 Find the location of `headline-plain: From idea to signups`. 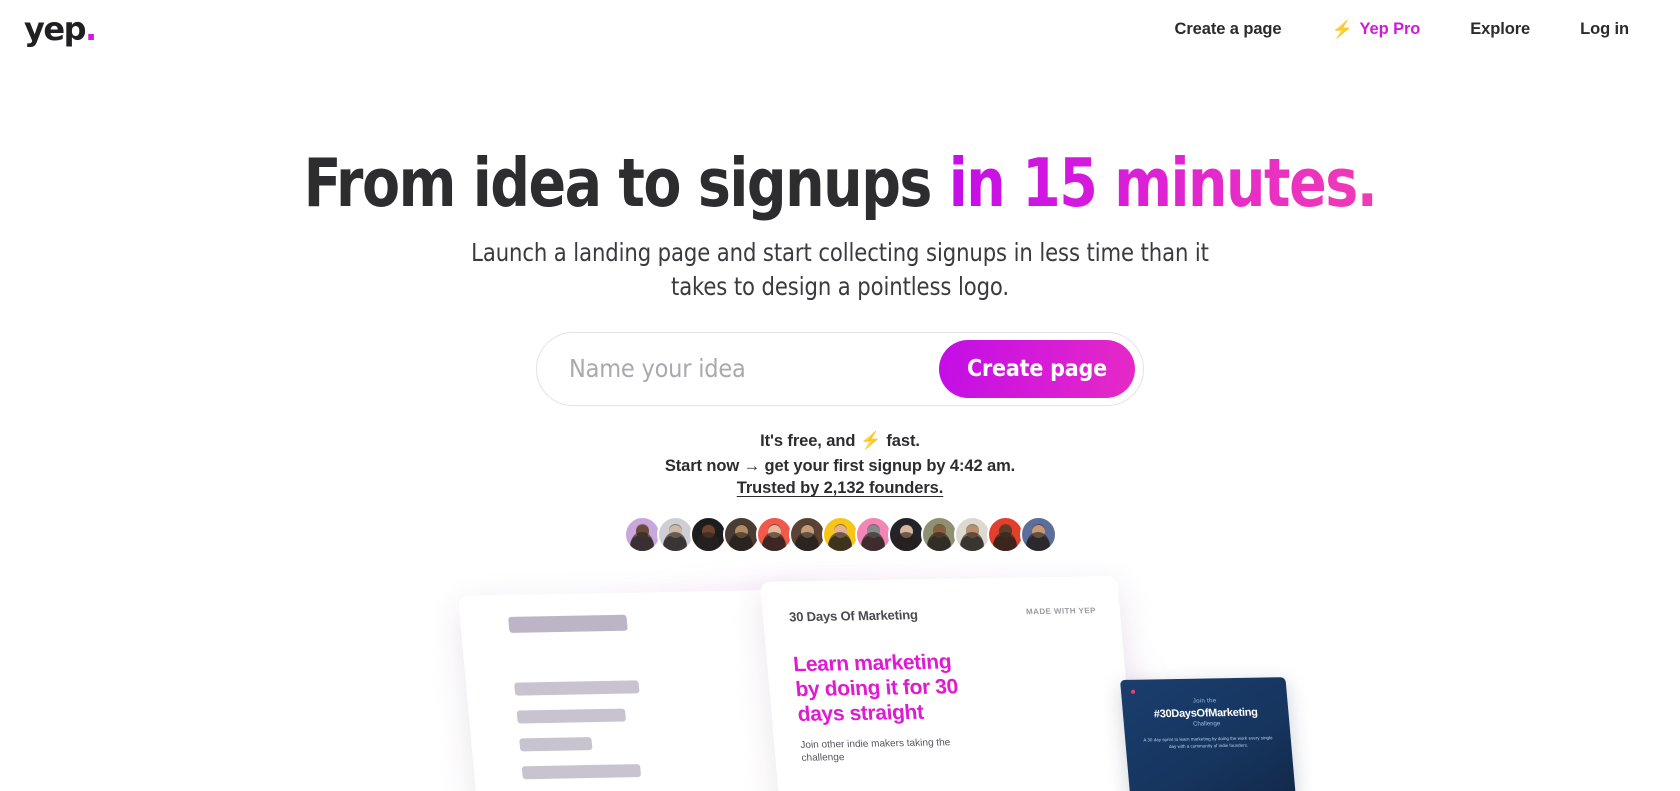

headline-plain: From idea to signups is located at coordinates (626, 183).